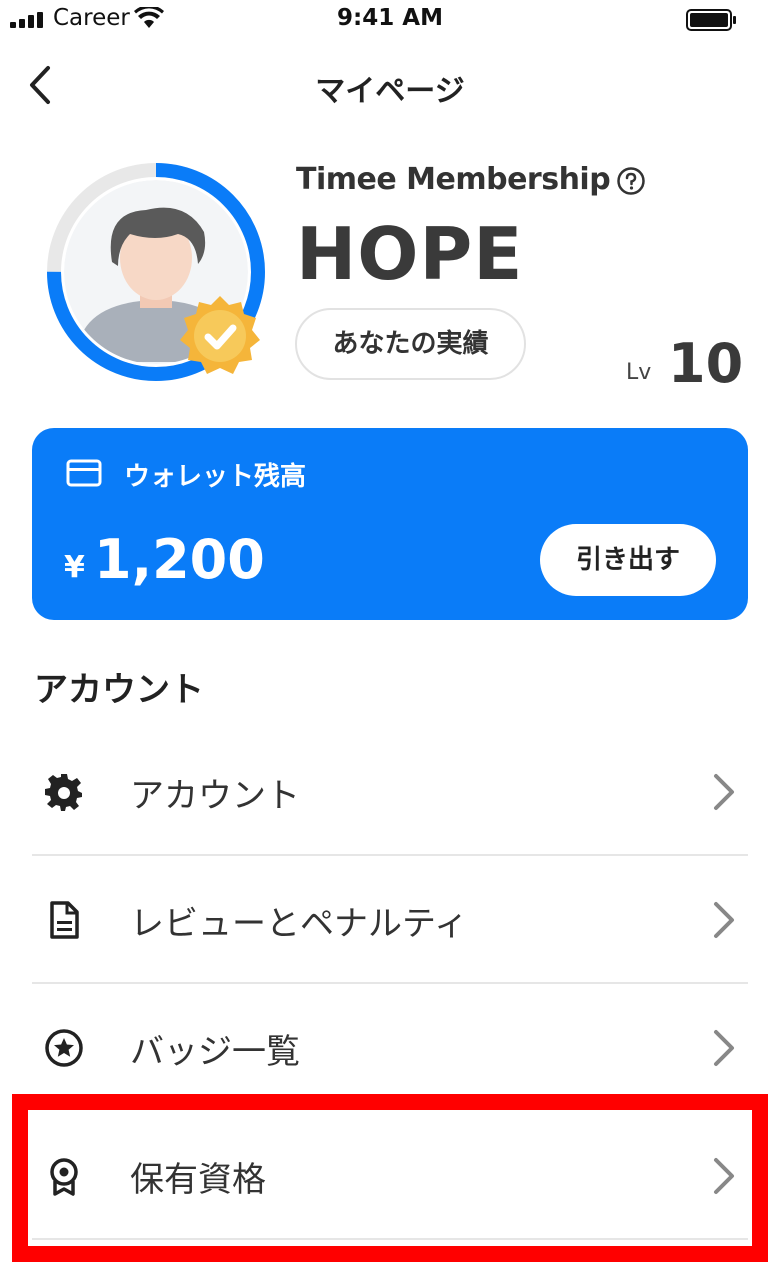 The height and width of the screenshot is (1275, 780). Describe the element at coordinates (64, 920) in the screenshot. I see `document-icon` at that location.